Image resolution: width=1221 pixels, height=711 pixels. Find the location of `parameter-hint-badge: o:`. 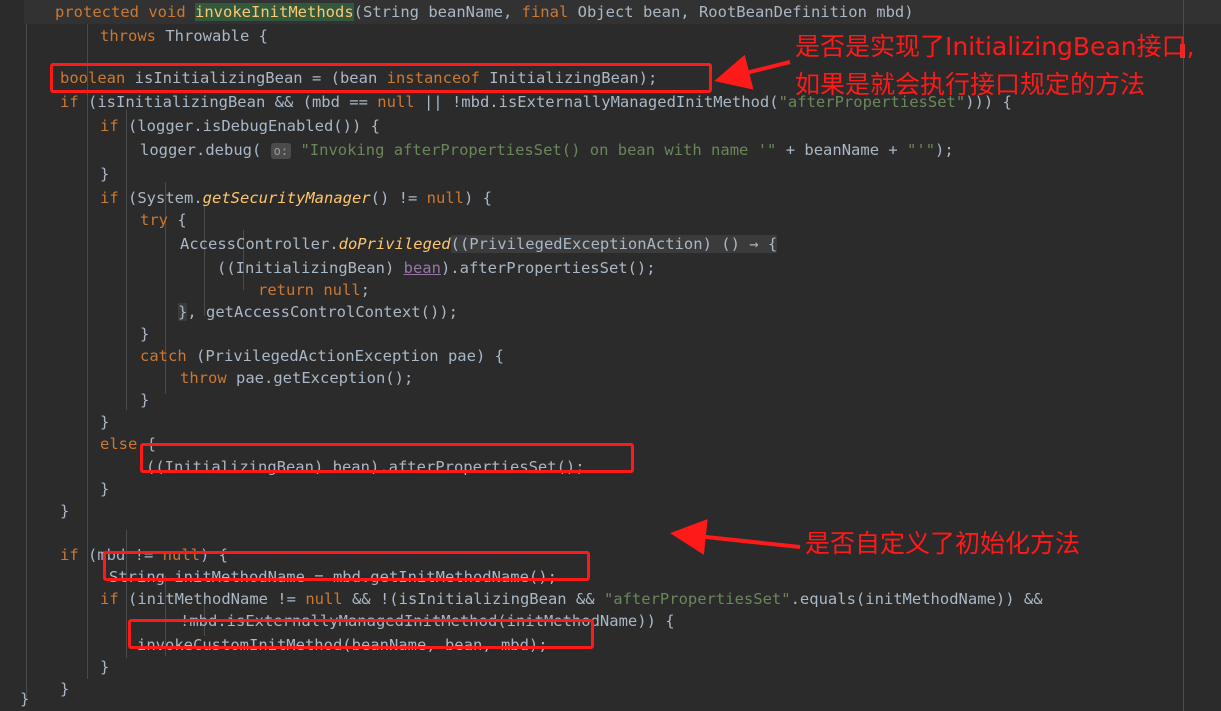

parameter-hint-badge: o: is located at coordinates (281, 151).